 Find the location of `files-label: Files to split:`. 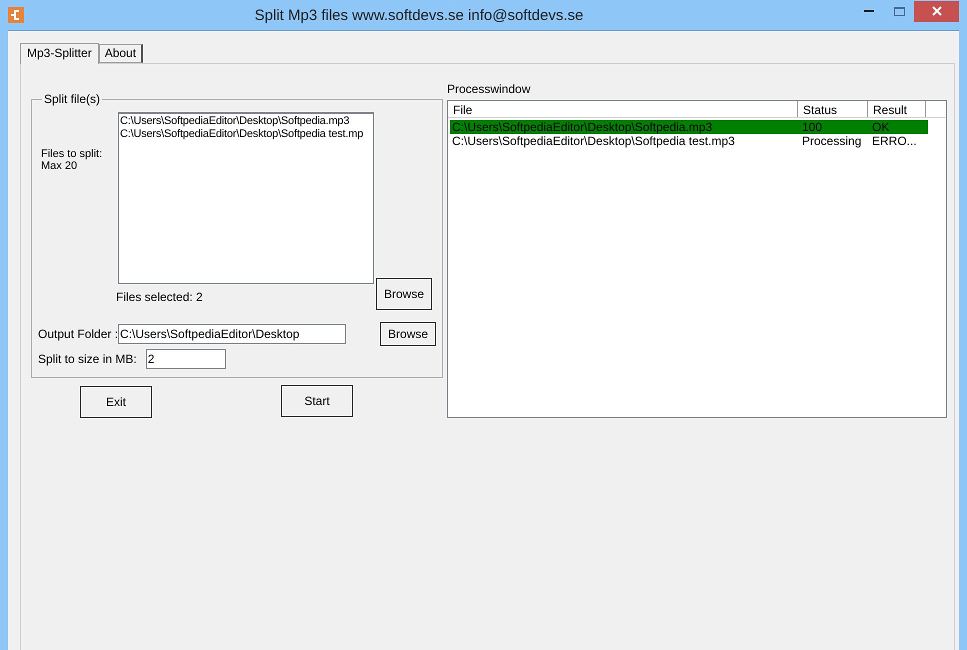

files-label: Files to split: is located at coordinates (72, 154).